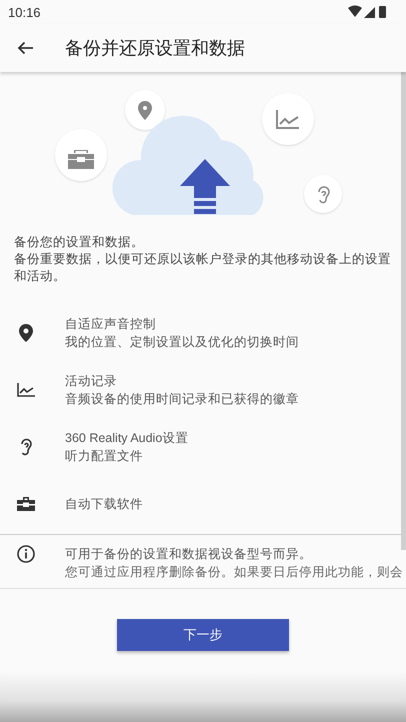 The image size is (406, 722). I want to click on location-pin-icon, so click(25, 333).